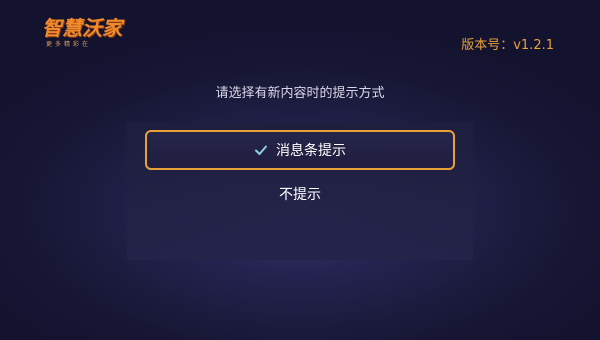 The image size is (600, 340). Describe the element at coordinates (507, 45) in the screenshot. I see `version-label: 版本号：v1.2.1` at that location.